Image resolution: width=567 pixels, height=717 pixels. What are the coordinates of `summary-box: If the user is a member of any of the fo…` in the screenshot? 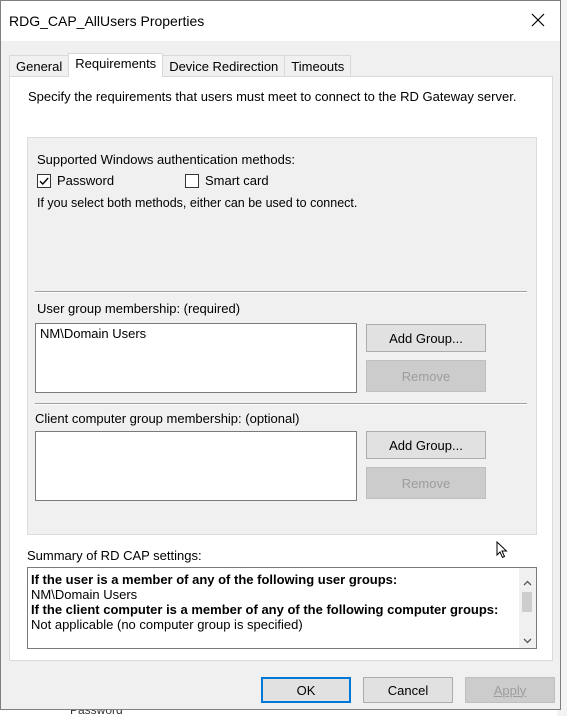 It's located at (282, 608).